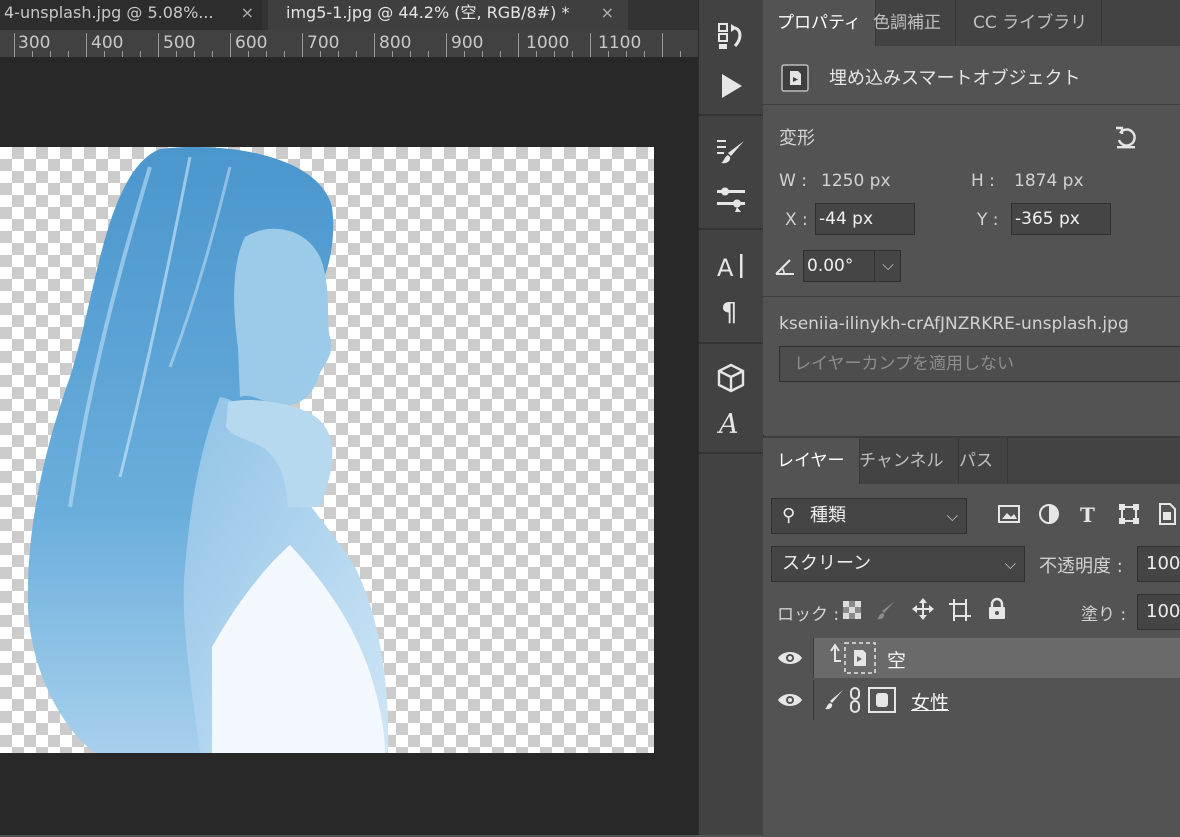 This screenshot has width=1180, height=837. What do you see at coordinates (467, 43) in the screenshot?
I see `ruler-label: 900` at bounding box center [467, 43].